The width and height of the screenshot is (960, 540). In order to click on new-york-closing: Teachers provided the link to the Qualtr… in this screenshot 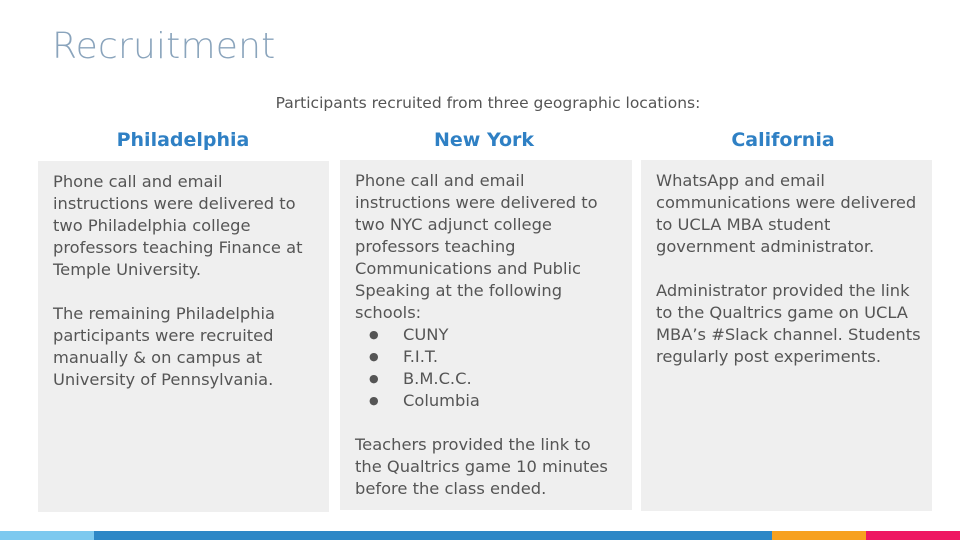, I will do `click(481, 466)`.